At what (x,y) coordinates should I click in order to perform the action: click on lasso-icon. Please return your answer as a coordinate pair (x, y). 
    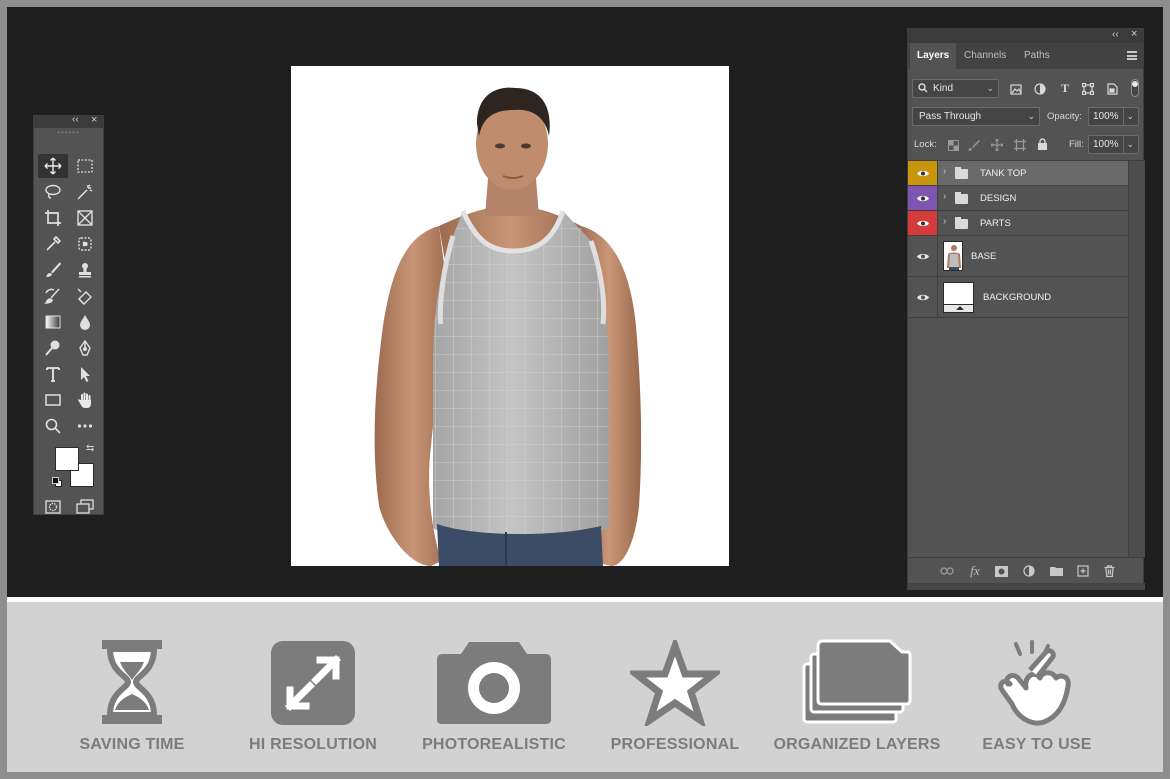
    Looking at the image, I should click on (53, 192).